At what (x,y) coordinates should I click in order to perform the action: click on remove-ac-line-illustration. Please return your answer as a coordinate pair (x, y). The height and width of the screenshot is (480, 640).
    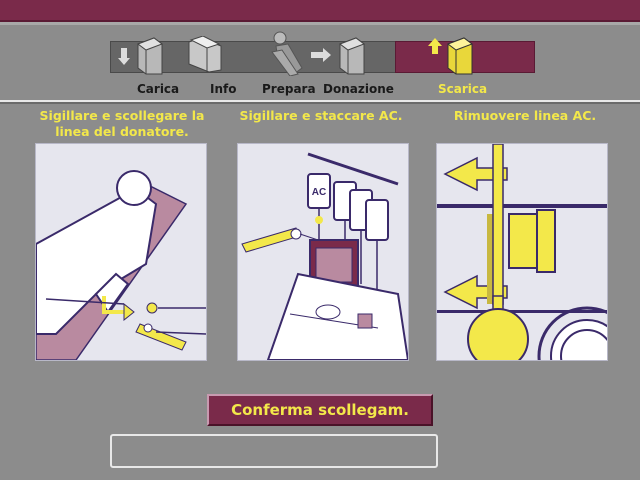
    Looking at the image, I should click on (522, 252).